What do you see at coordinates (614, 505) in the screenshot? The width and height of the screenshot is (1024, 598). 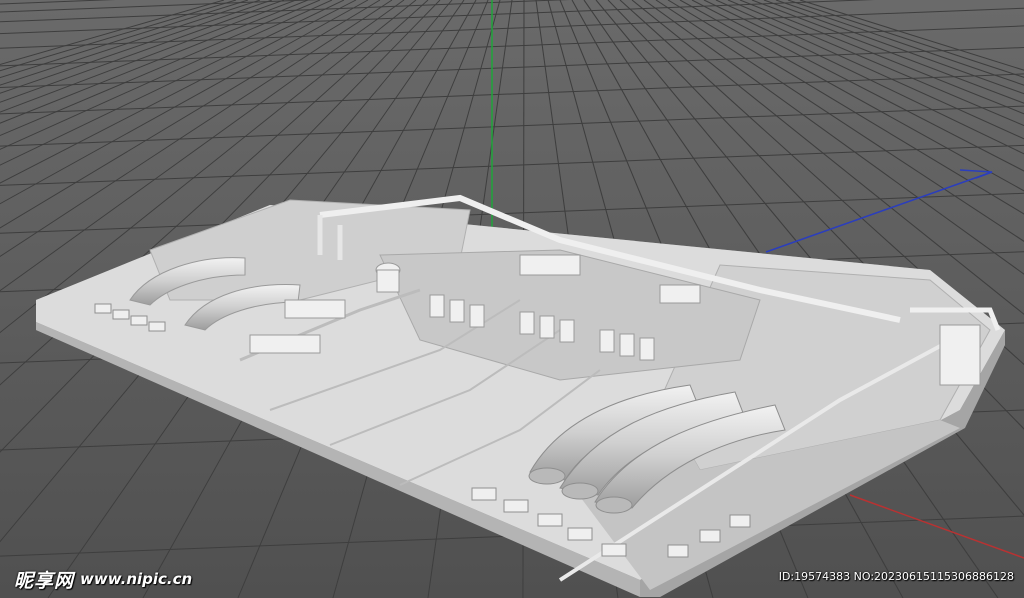 I see `outlet-pipe-3-mouth` at bounding box center [614, 505].